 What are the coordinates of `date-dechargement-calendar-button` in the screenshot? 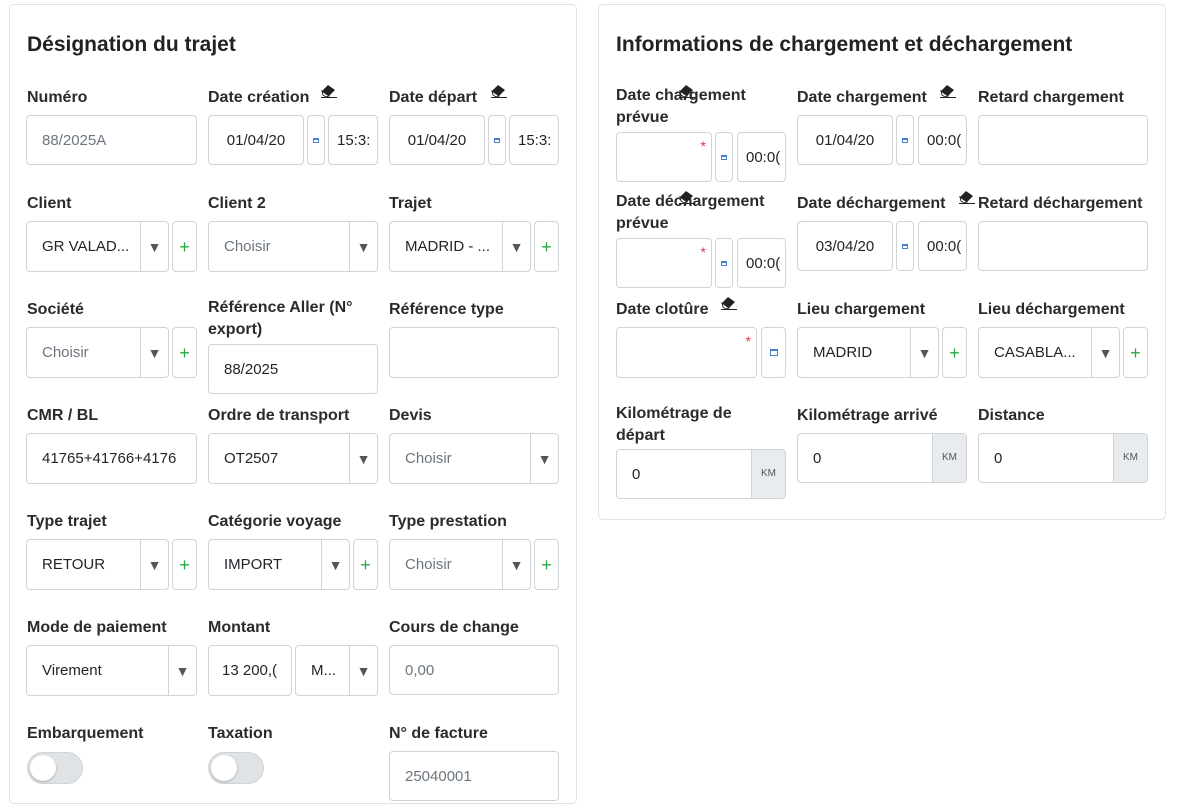 It's located at (905, 246).